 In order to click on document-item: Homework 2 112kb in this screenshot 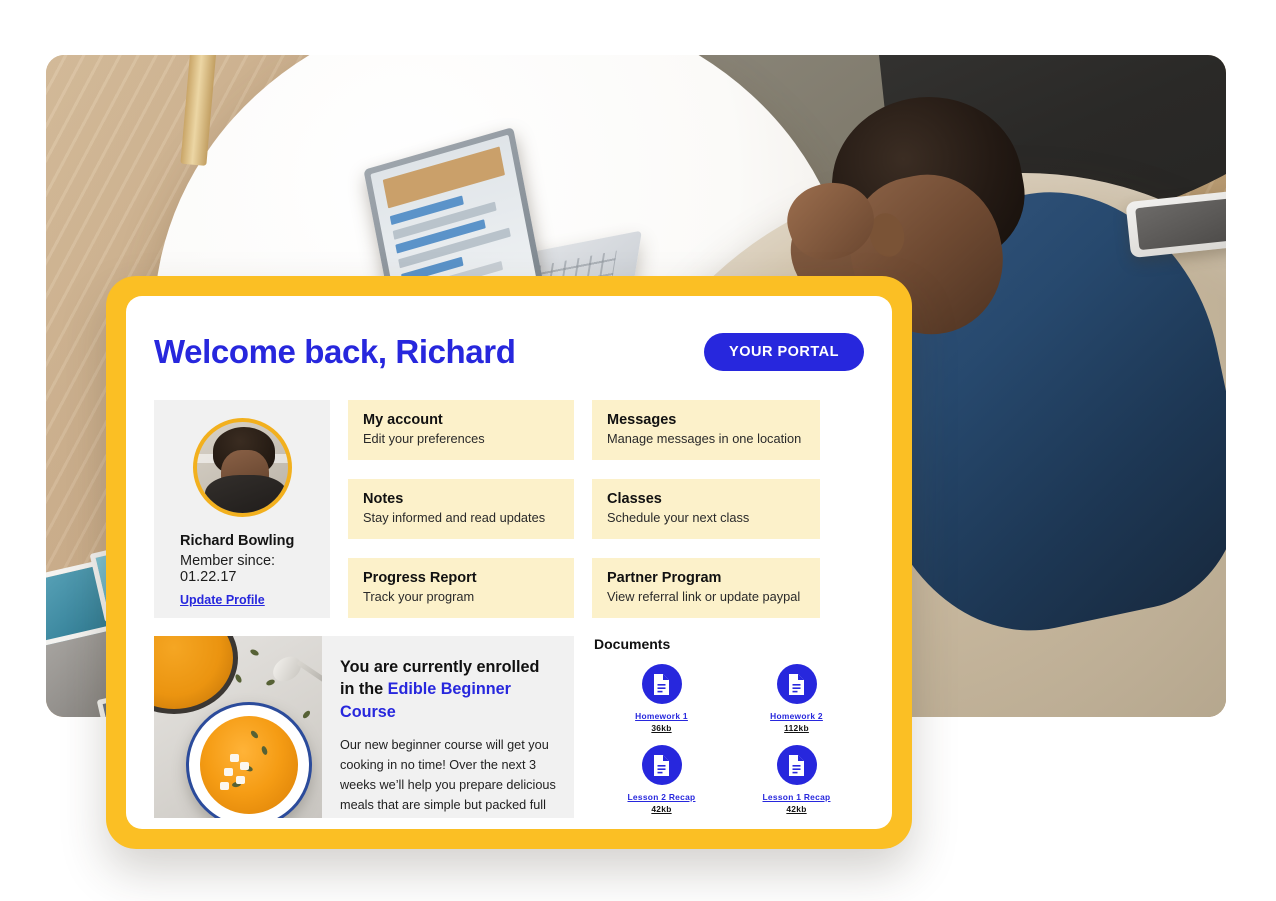, I will do `click(796, 698)`.